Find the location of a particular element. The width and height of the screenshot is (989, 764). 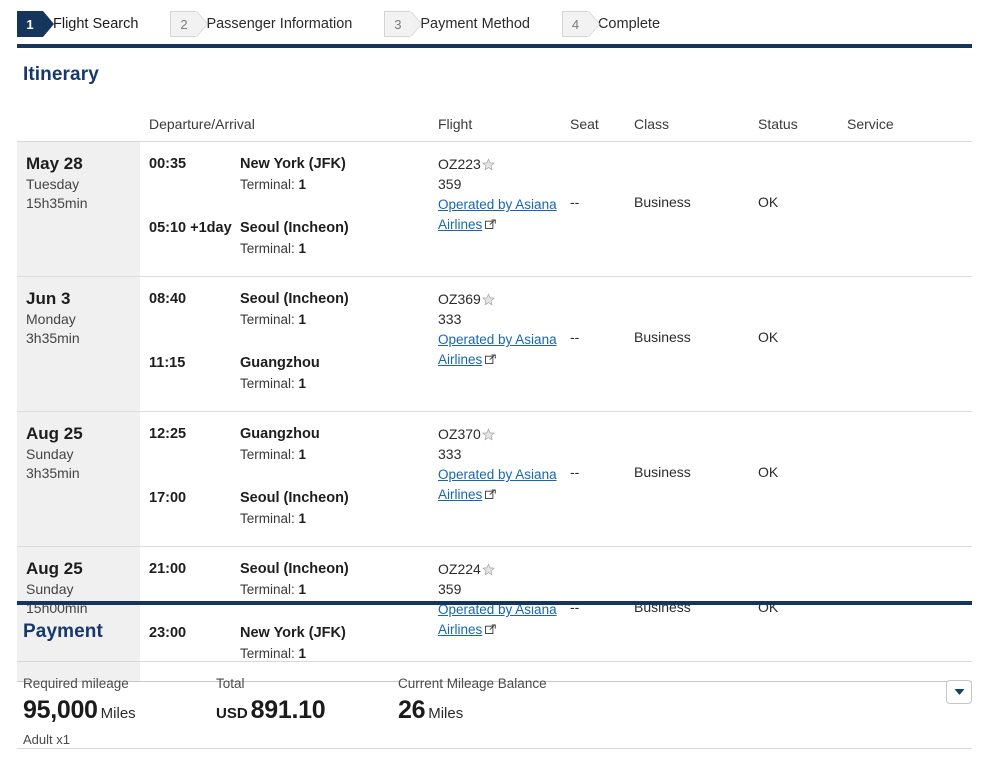

flight-number: OZ223 is located at coordinates (459, 164).